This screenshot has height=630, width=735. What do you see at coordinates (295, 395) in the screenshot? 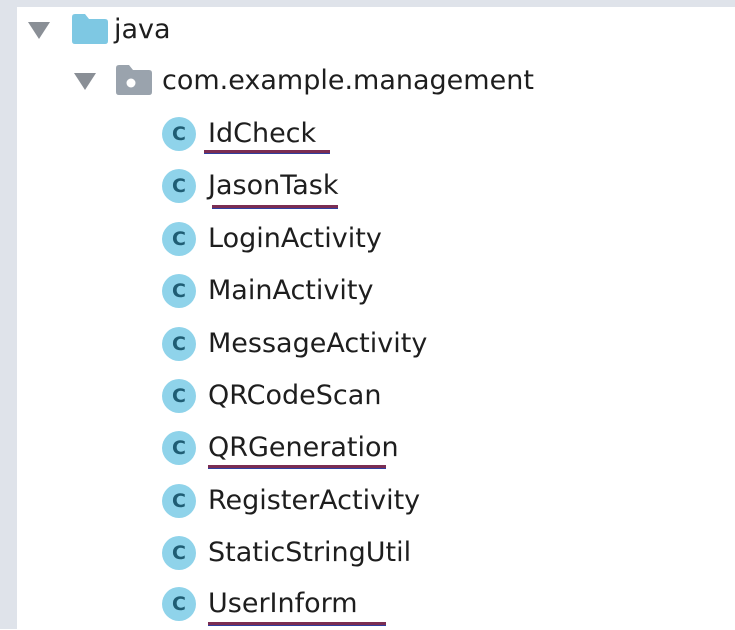
I see `class-label: QRCodeScan` at bounding box center [295, 395].